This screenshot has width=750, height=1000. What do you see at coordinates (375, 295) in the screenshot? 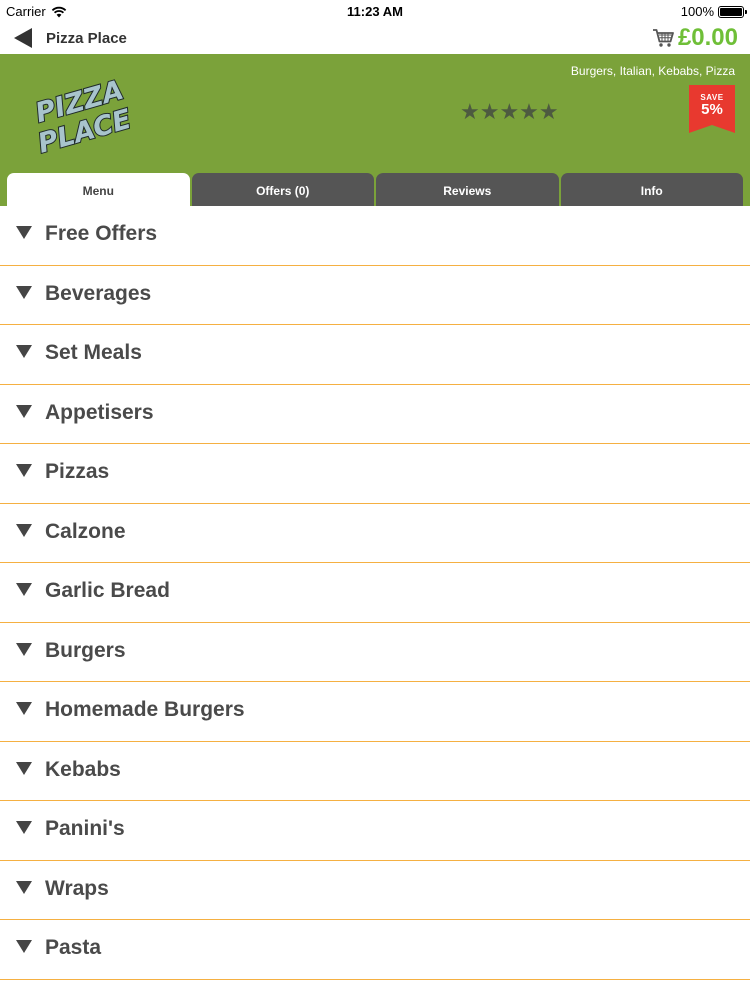
I see `menu-category-beverages: Beverages` at bounding box center [375, 295].